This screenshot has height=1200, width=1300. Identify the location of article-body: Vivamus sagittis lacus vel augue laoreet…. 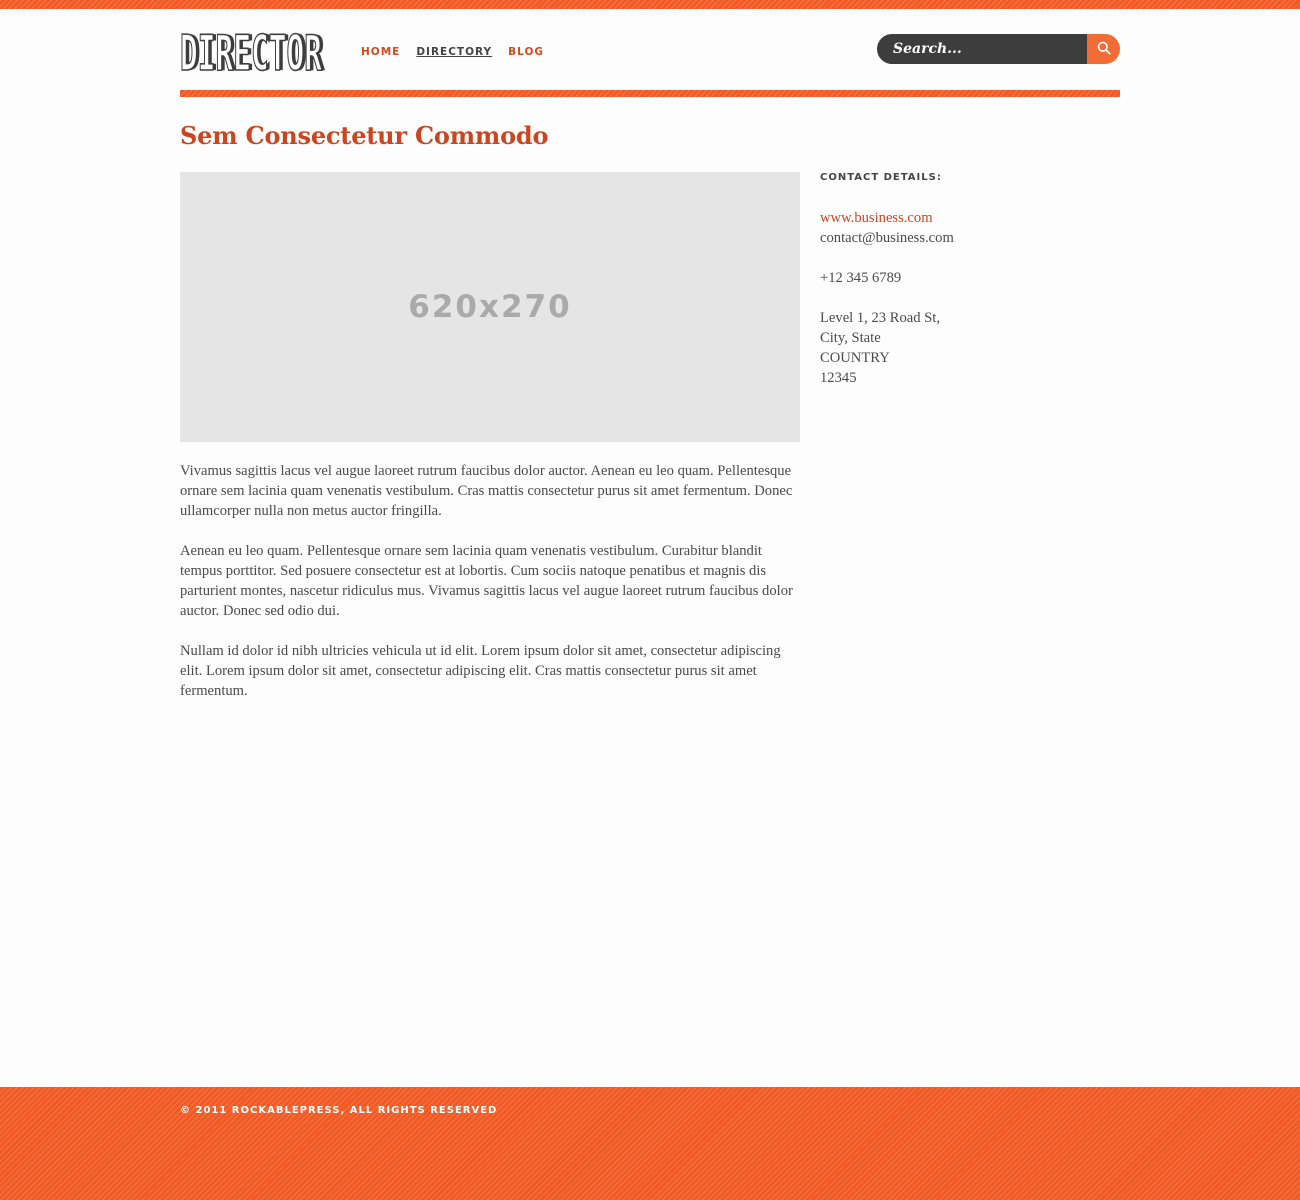
(492, 591).